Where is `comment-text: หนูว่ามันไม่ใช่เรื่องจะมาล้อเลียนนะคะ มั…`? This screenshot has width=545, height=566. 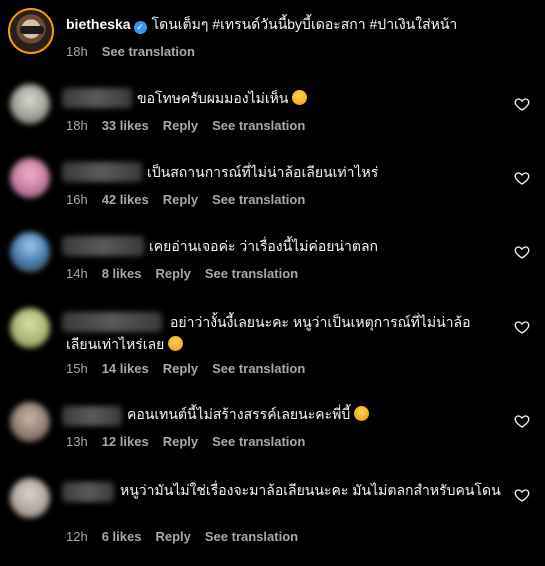
comment-text: หนูว่ามันไม่ใช่เรื่องจะมาล้อเลียนนะคะ มั… is located at coordinates (310, 490).